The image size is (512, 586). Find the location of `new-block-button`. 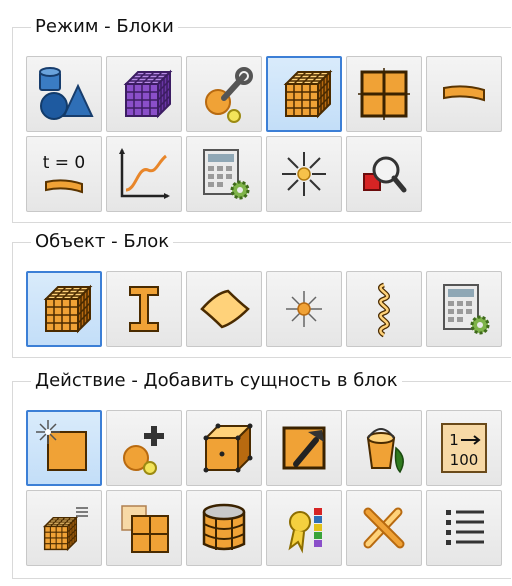

new-block-button is located at coordinates (64, 448).